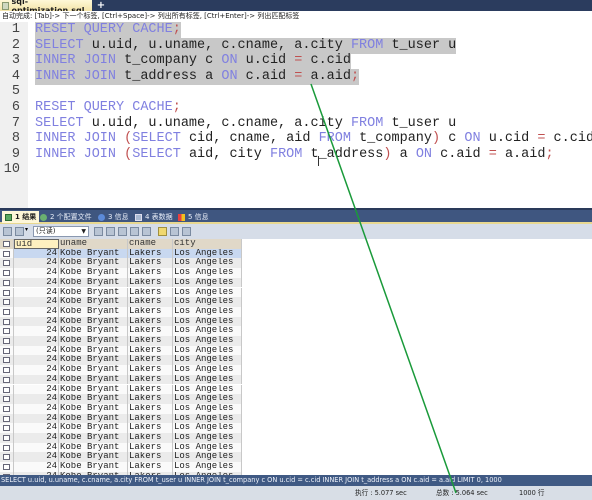  Describe the element at coordinates (46, 7) in the screenshot. I see `file-tab: sql-optimization.sql` at that location.